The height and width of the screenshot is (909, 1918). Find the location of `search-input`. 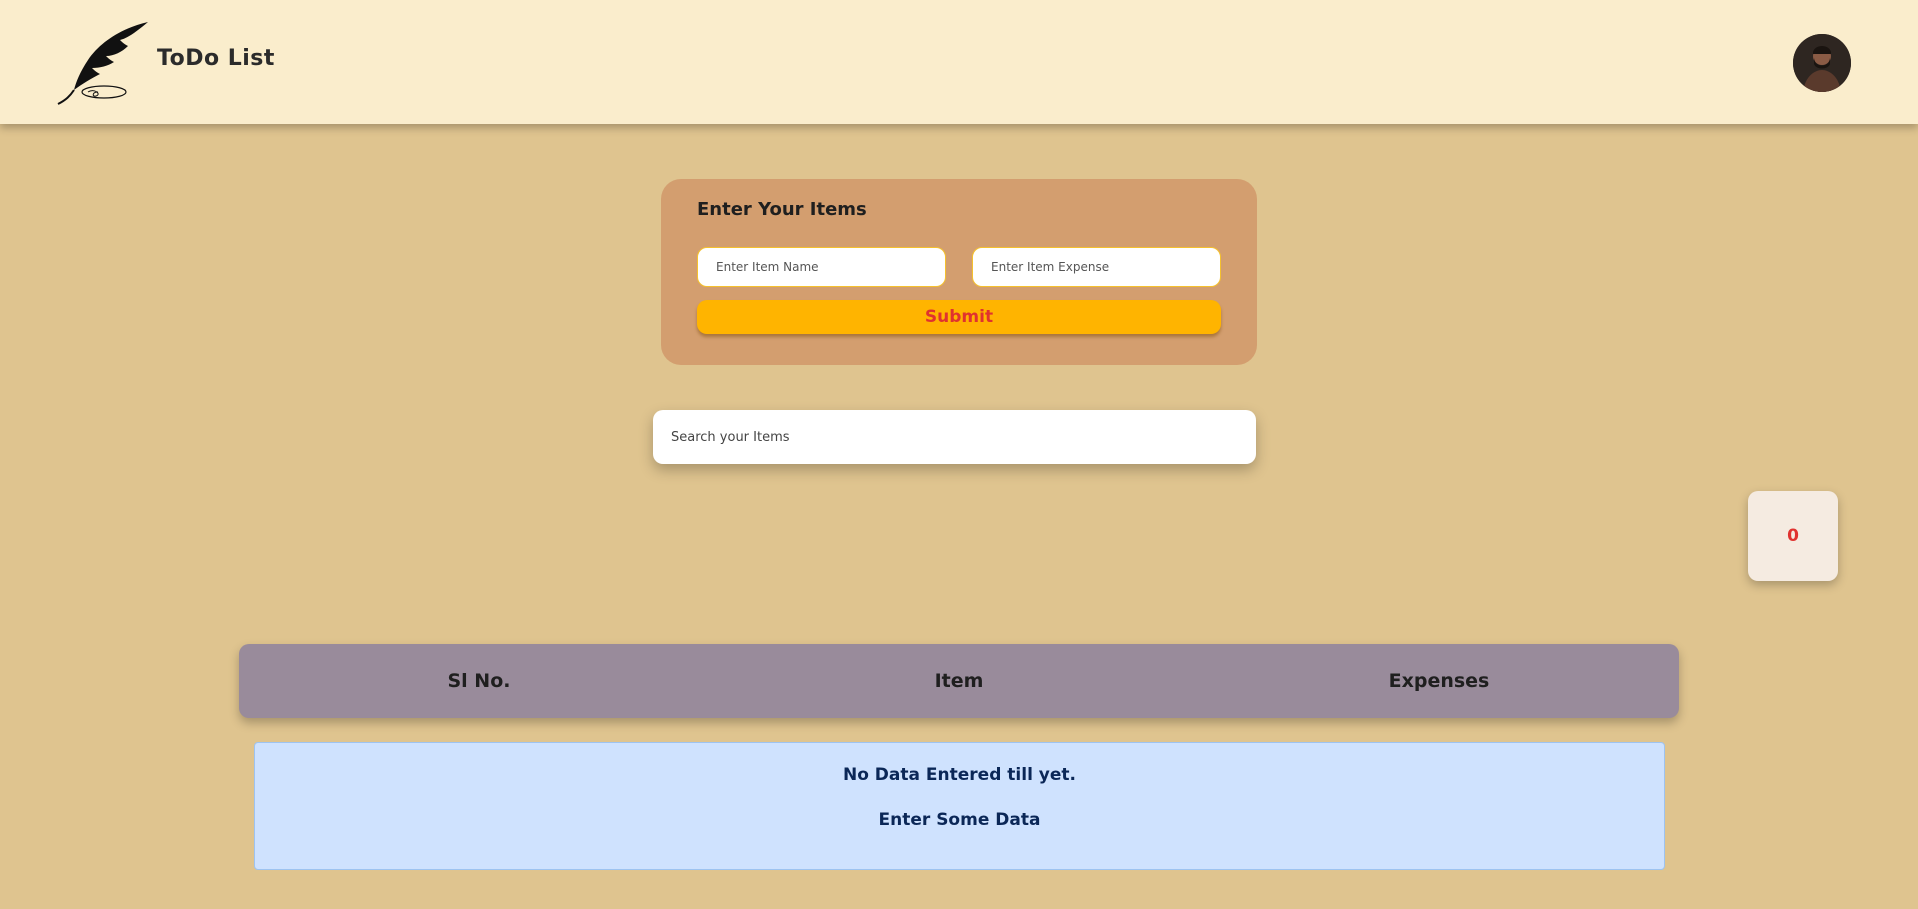

search-input is located at coordinates (954, 437).